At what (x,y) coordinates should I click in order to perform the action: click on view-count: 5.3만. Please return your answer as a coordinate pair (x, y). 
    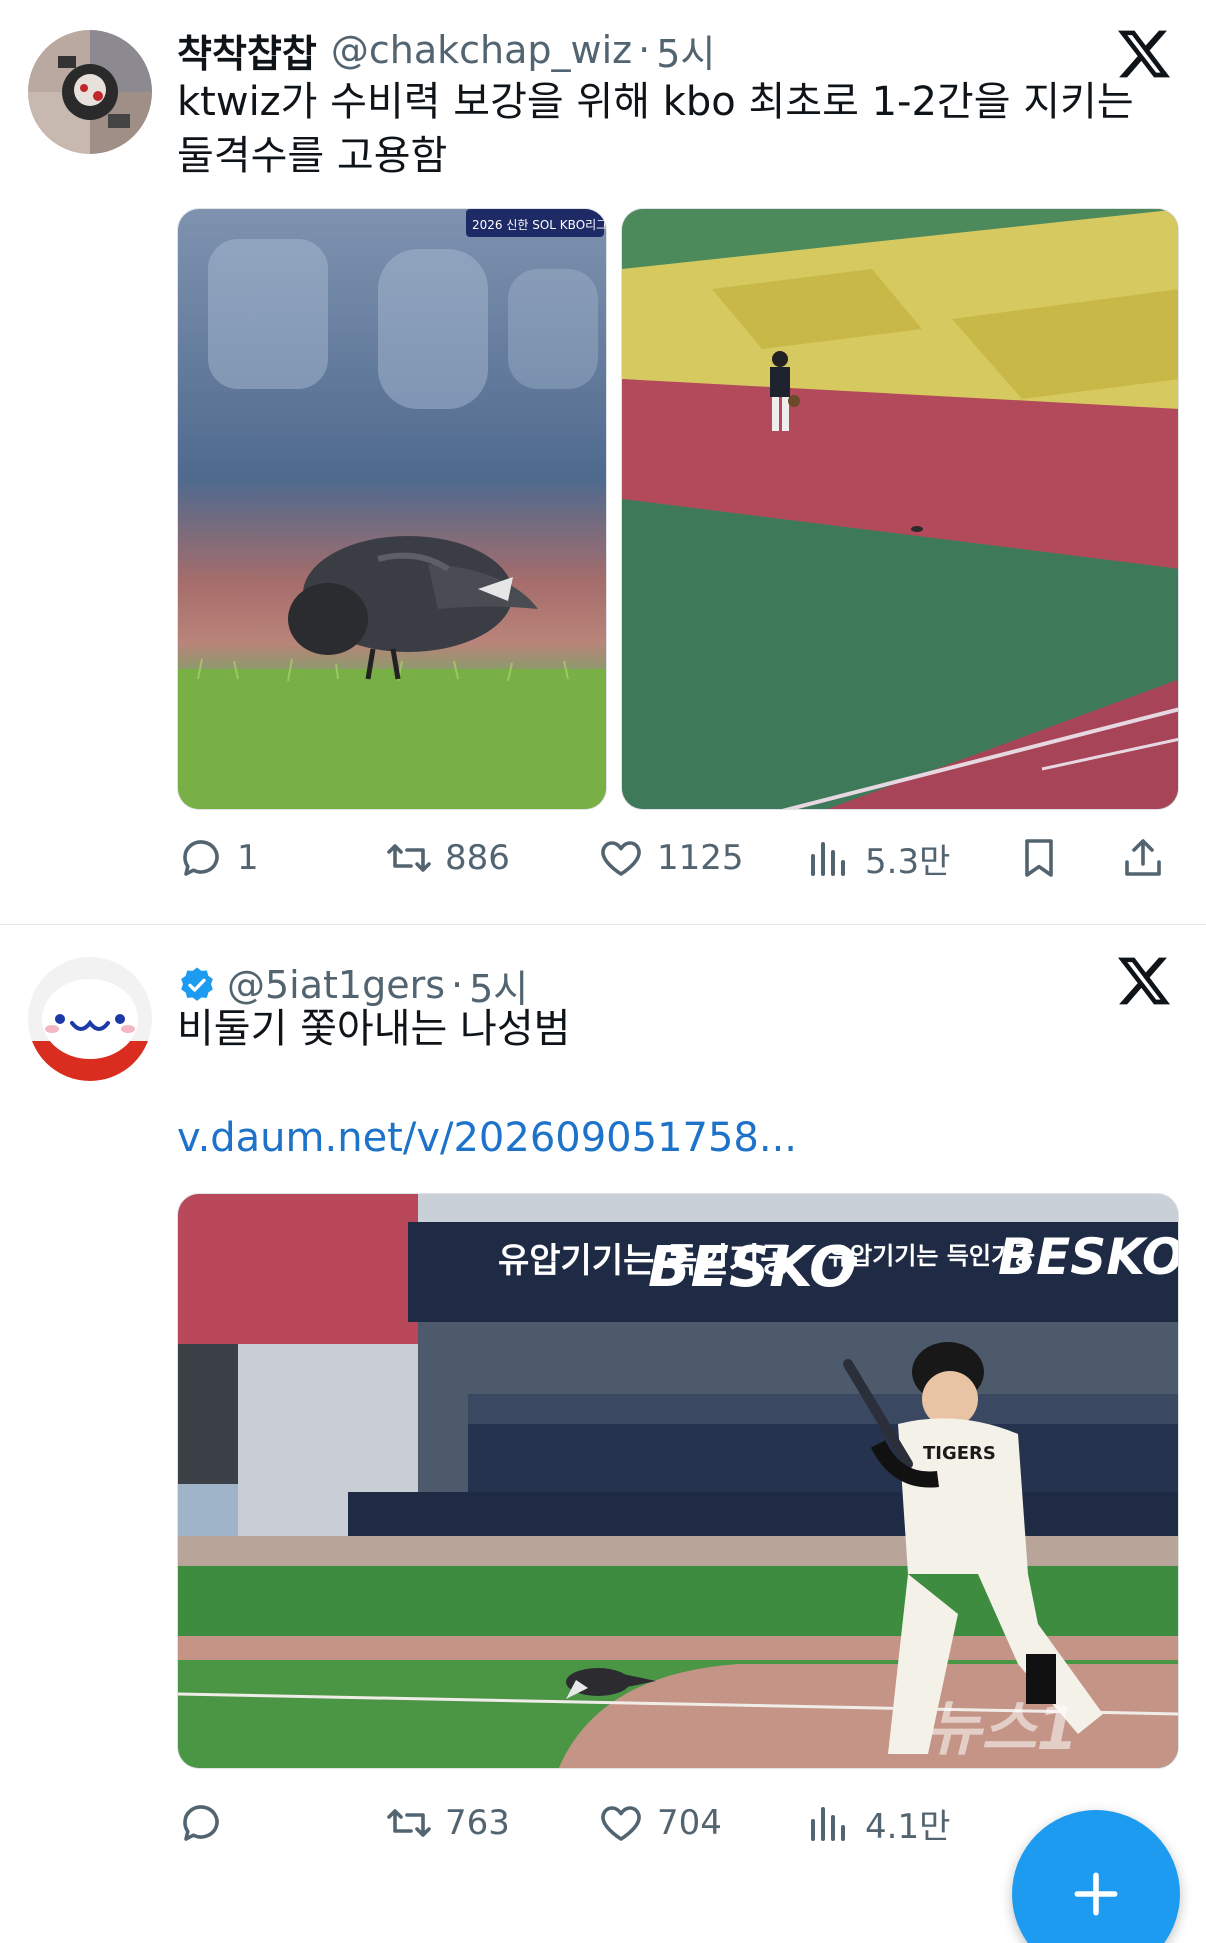
    Looking at the image, I should click on (908, 861).